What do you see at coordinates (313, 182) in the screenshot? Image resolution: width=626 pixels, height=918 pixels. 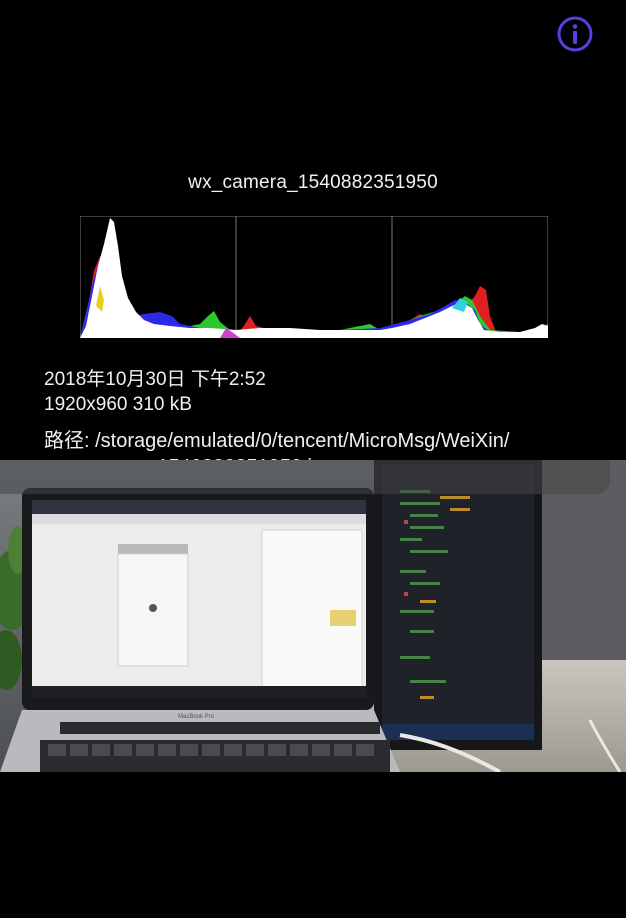 I see `file-name: wx_camera_1540882351950` at bounding box center [313, 182].